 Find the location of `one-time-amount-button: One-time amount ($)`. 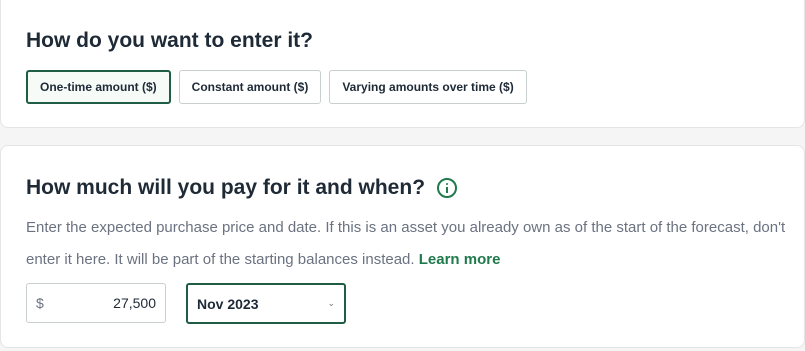

one-time-amount-button: One-time amount ($) is located at coordinates (98, 87).